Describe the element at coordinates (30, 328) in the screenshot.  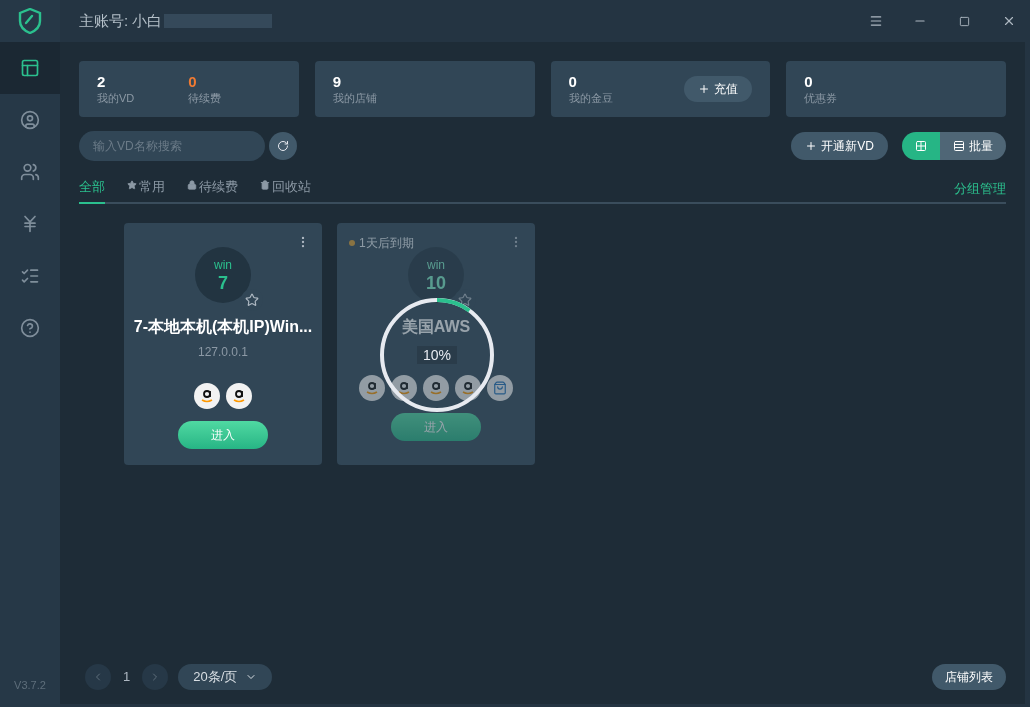
I see `help-nav-icon` at that location.